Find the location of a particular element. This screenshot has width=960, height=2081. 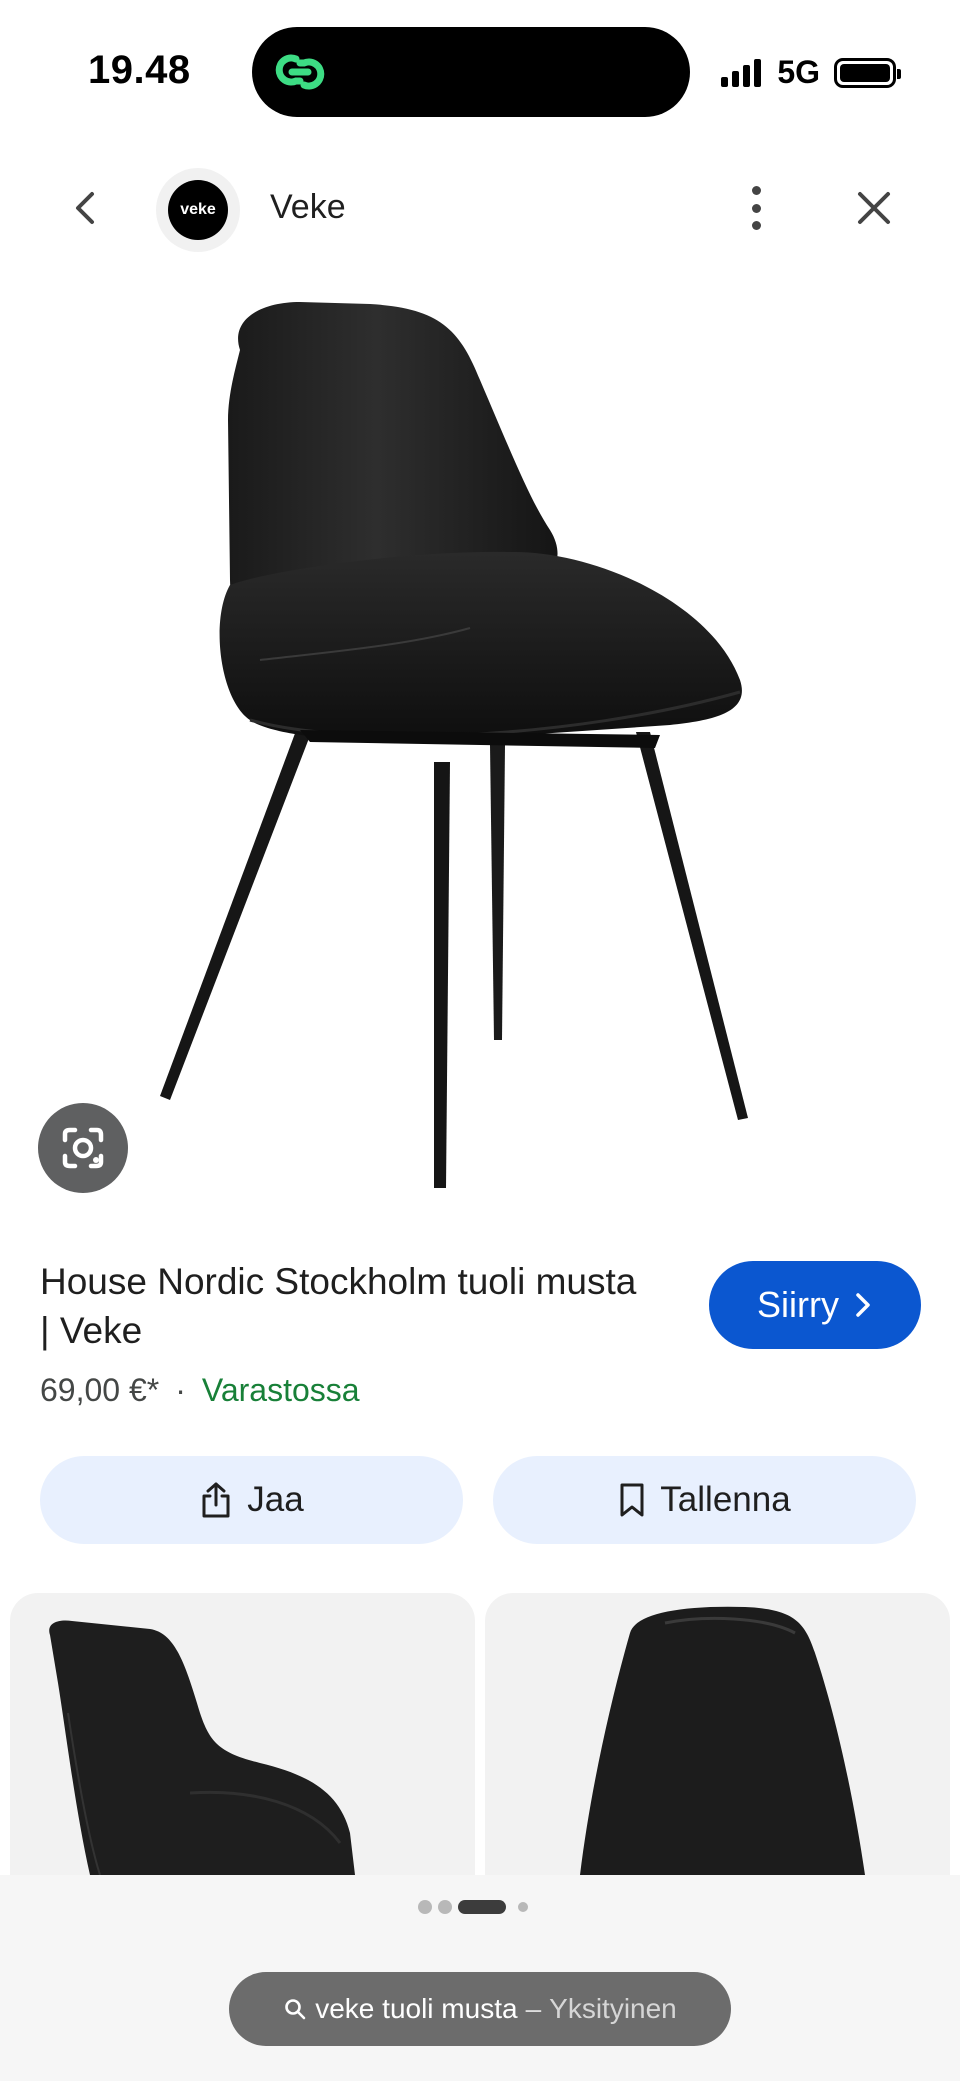

status-indicators: 5G is located at coordinates (811, 72).